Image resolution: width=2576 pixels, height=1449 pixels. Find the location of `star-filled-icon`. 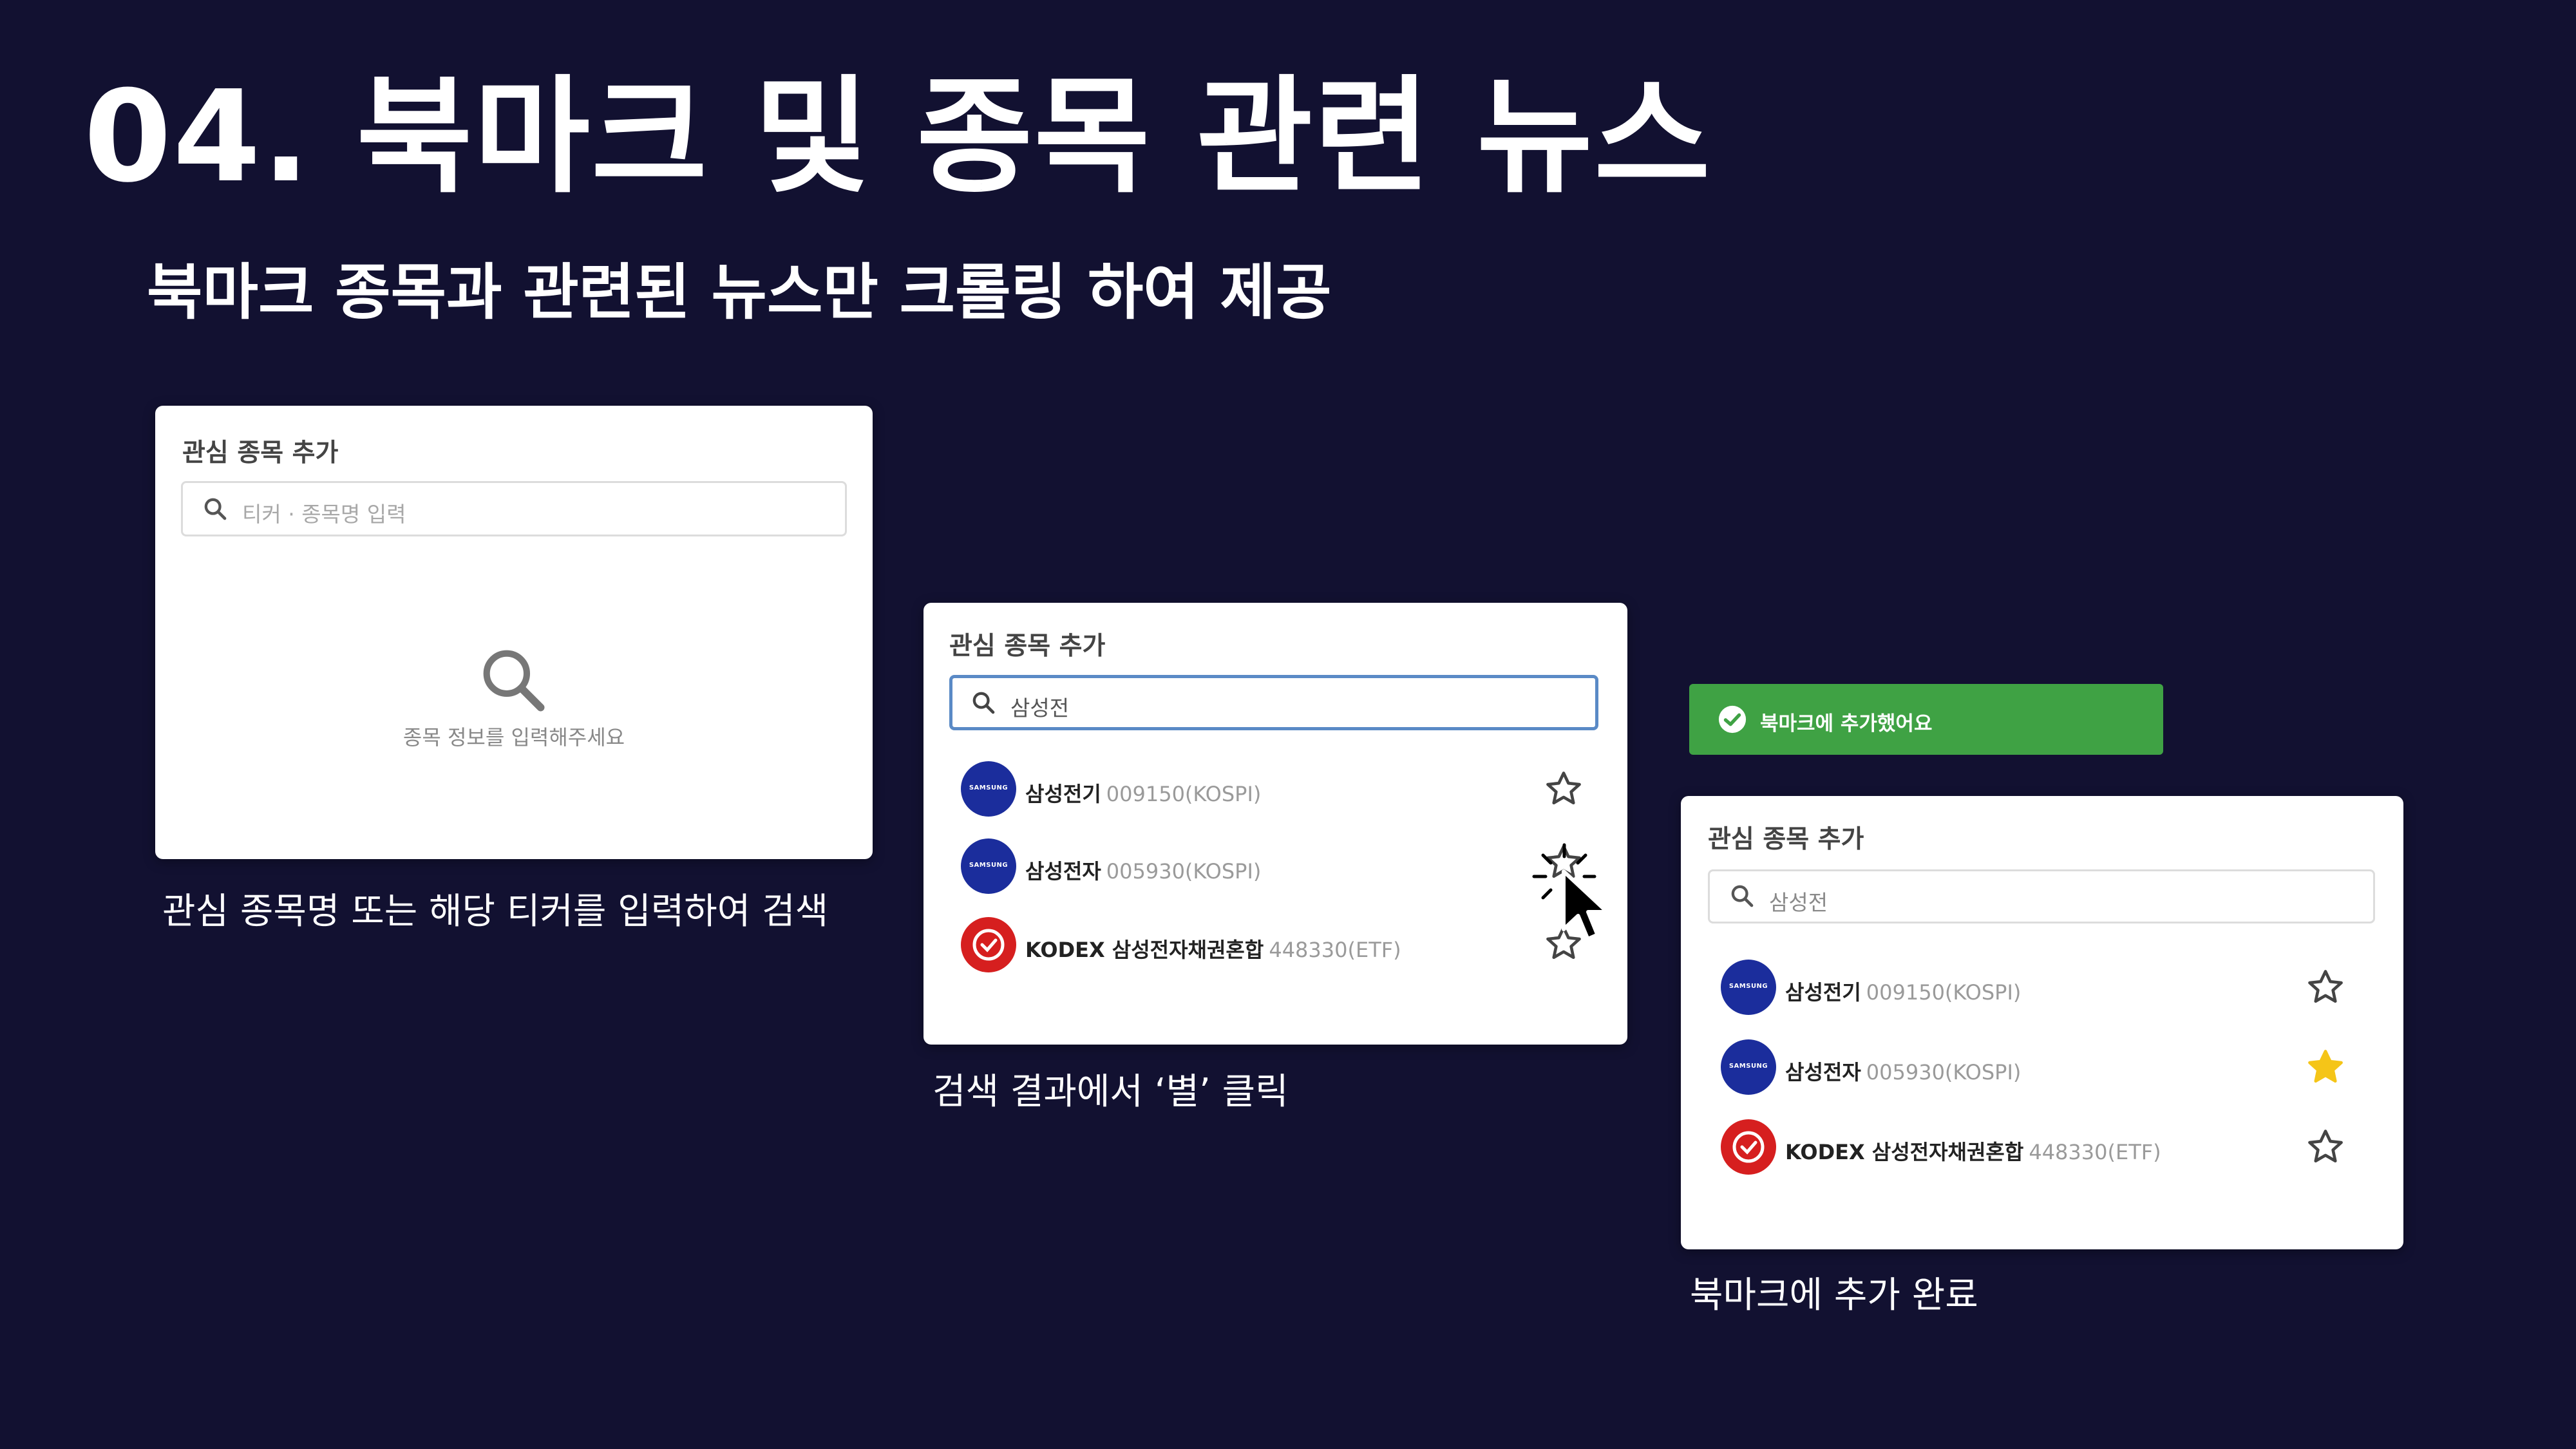

star-filled-icon is located at coordinates (2326, 1067).